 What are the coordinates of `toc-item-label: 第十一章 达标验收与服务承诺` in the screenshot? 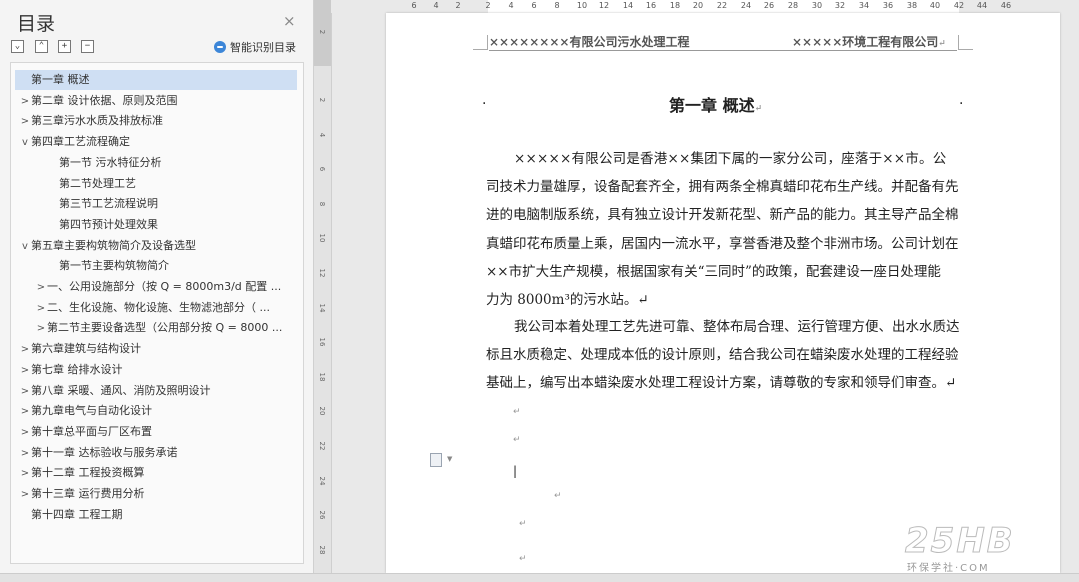 It's located at (104, 452).